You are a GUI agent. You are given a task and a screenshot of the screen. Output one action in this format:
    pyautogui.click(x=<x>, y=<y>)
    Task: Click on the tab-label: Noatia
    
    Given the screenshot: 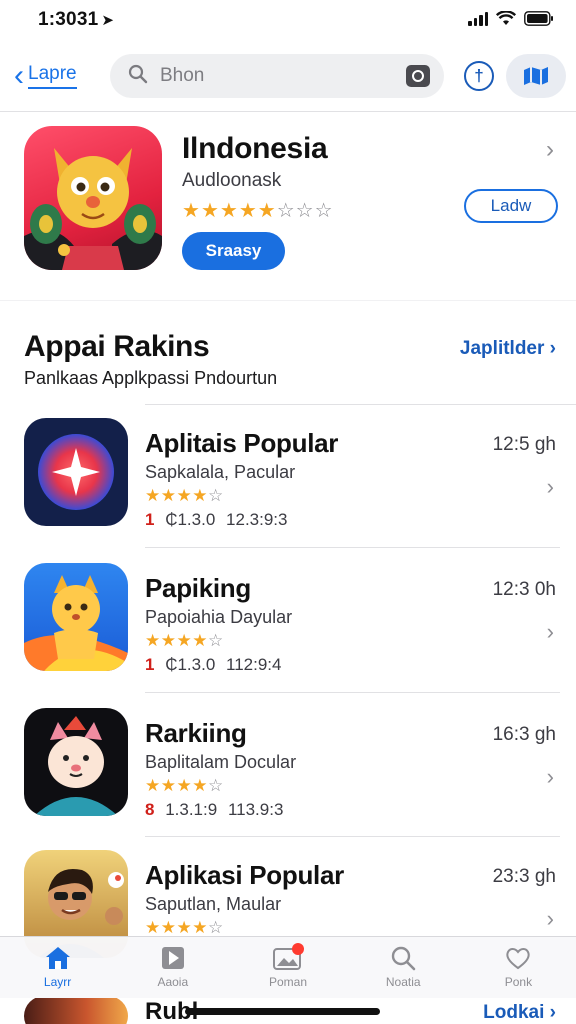 What is the action you would take?
    pyautogui.click(x=403, y=982)
    